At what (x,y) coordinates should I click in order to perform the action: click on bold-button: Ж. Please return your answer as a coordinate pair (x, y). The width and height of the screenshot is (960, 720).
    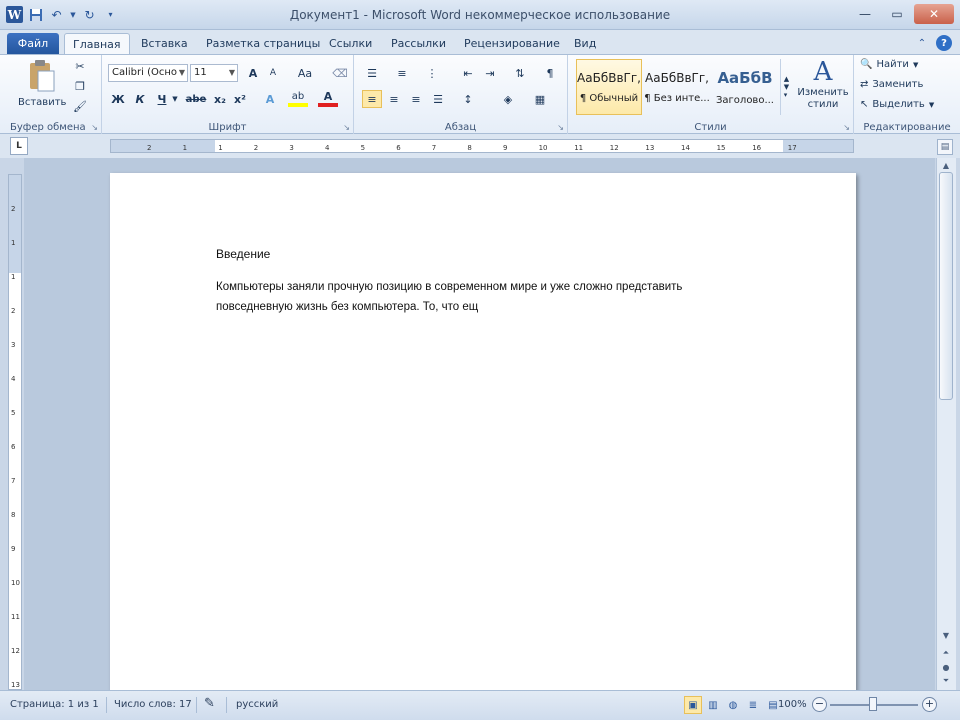
    Looking at the image, I should click on (118, 99).